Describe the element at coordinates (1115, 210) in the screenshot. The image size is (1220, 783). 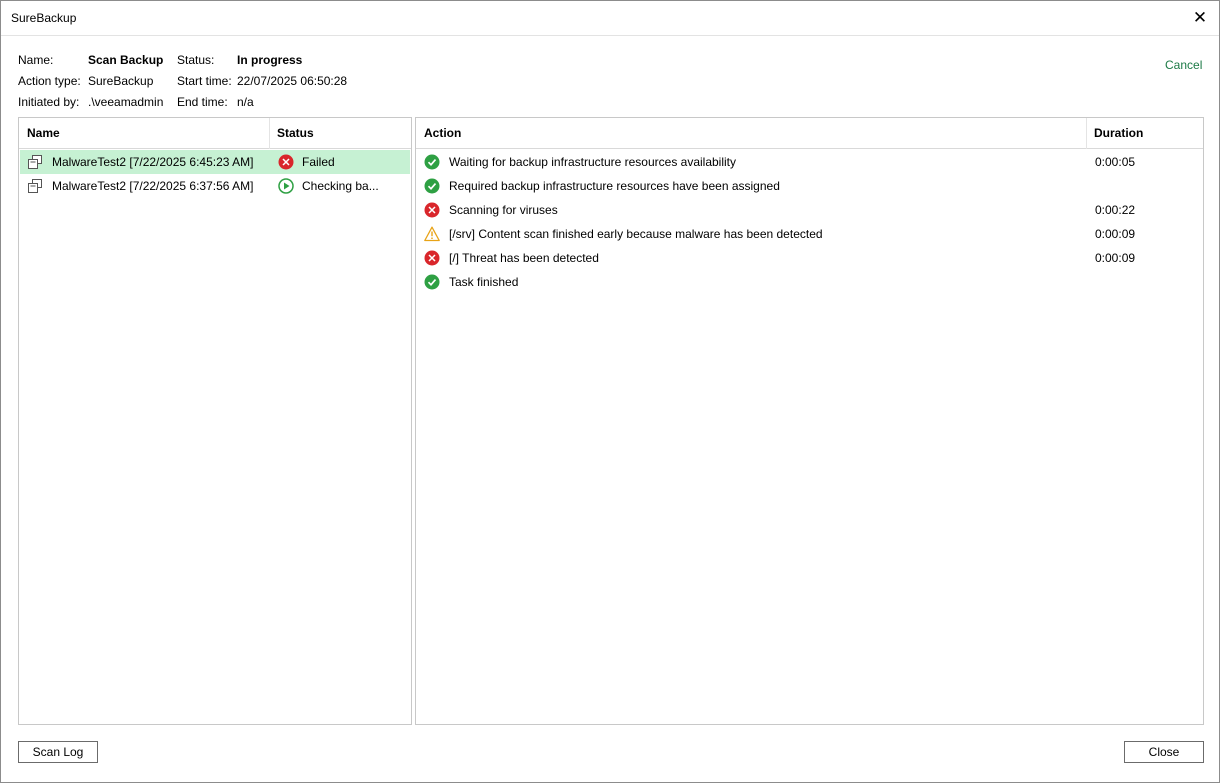
I see `action-duration: 0:00:22` at that location.